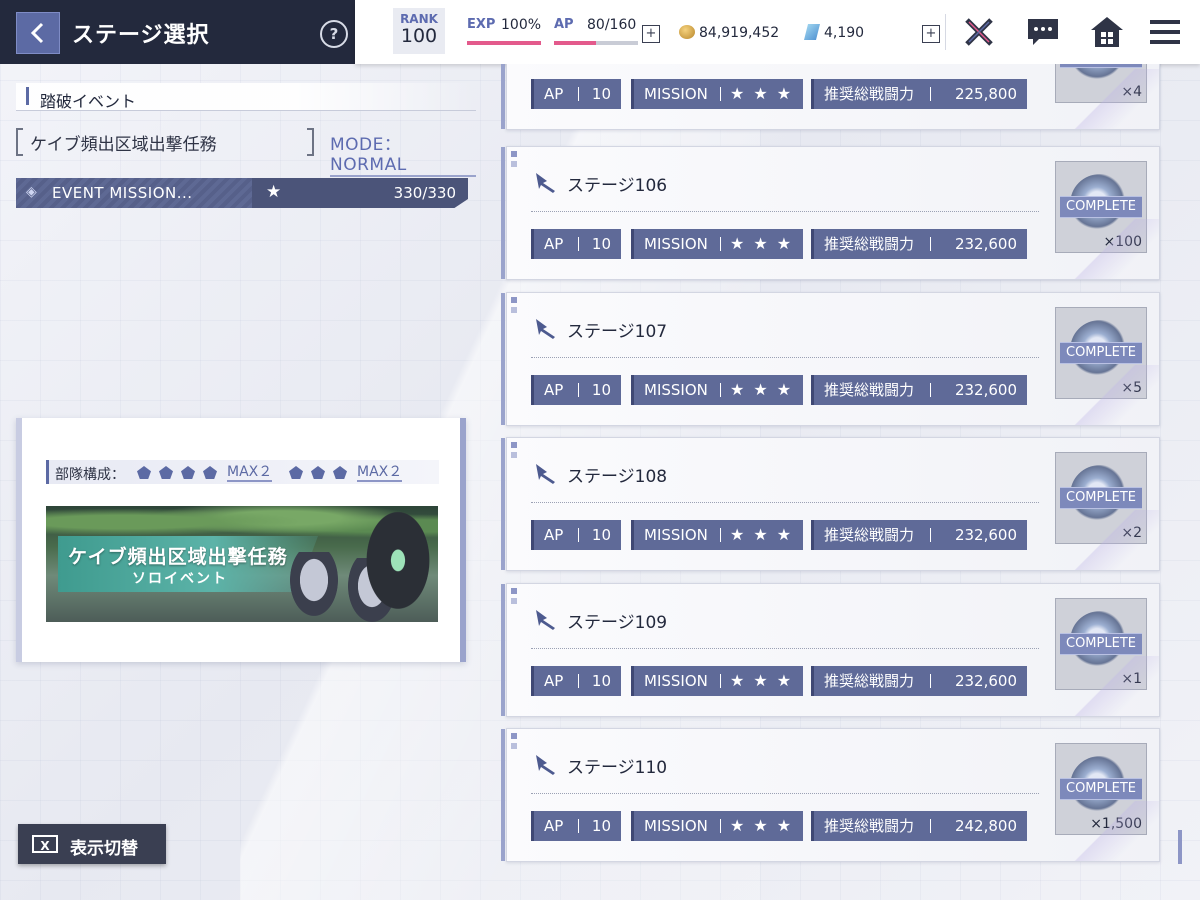 The width and height of the screenshot is (1200, 900). What do you see at coordinates (564, 24) in the screenshot?
I see `ap-label: AP` at bounding box center [564, 24].